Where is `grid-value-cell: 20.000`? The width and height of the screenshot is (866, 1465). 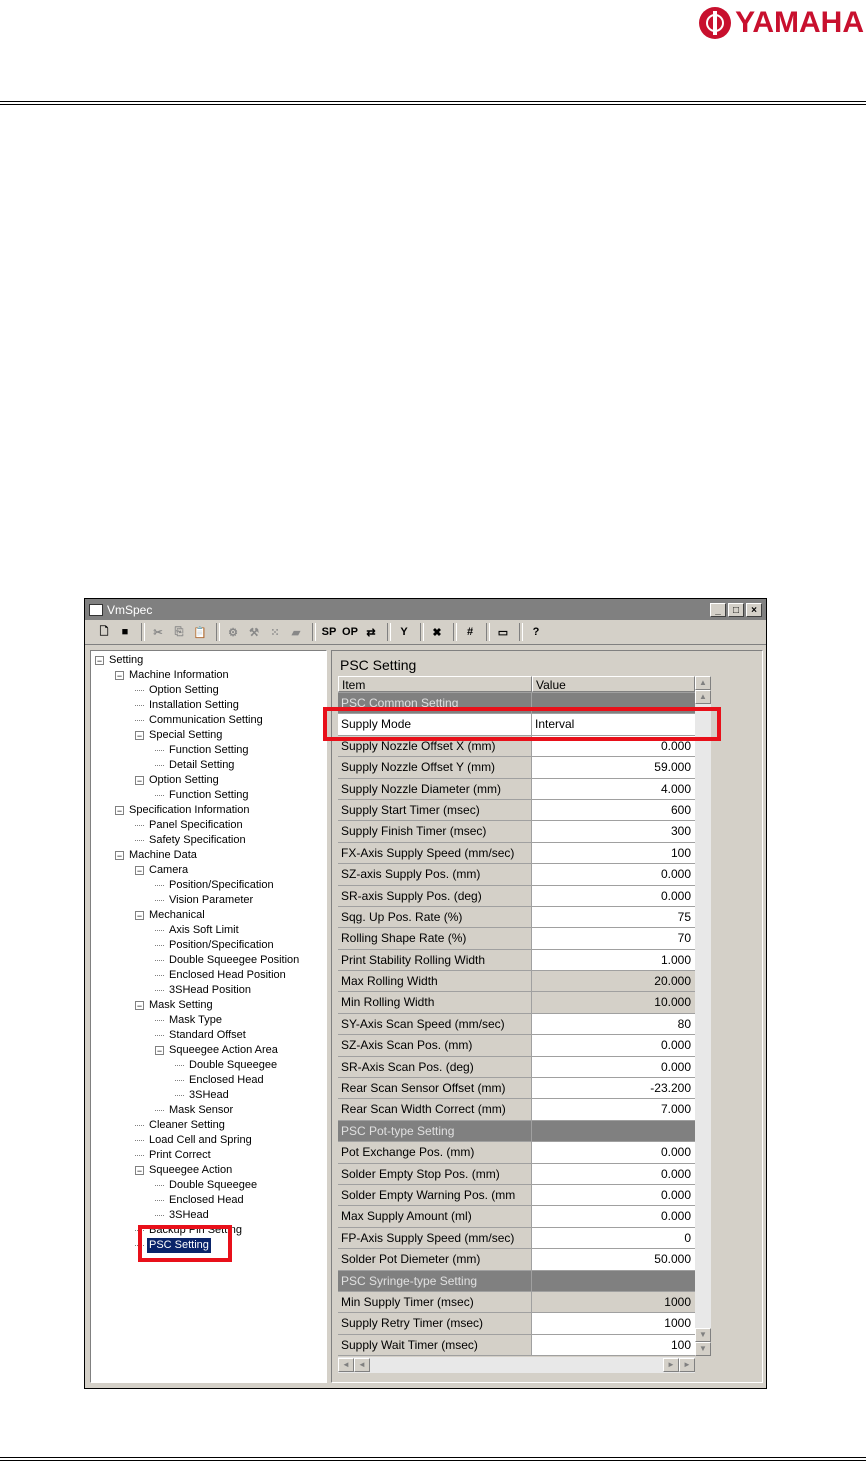 grid-value-cell: 20.000 is located at coordinates (613, 981).